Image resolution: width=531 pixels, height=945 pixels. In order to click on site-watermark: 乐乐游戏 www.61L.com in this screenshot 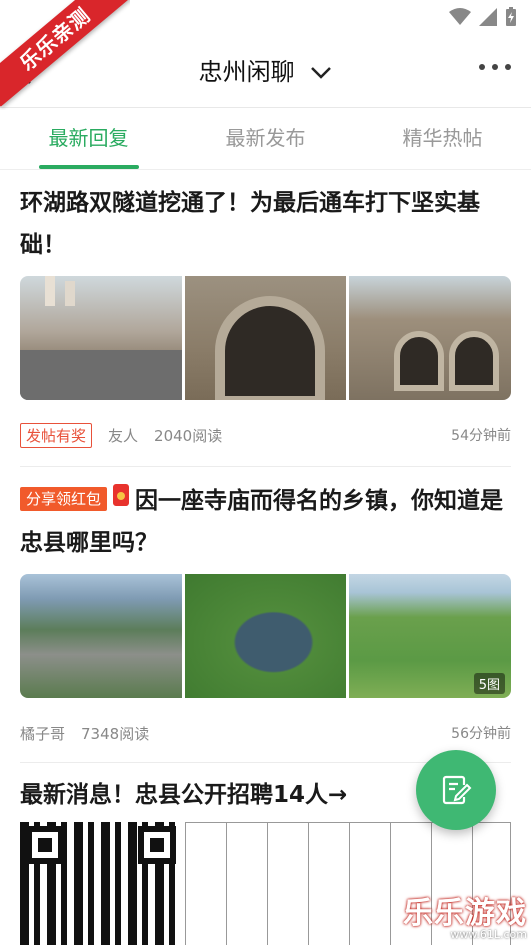, I will do `click(465, 914)`.